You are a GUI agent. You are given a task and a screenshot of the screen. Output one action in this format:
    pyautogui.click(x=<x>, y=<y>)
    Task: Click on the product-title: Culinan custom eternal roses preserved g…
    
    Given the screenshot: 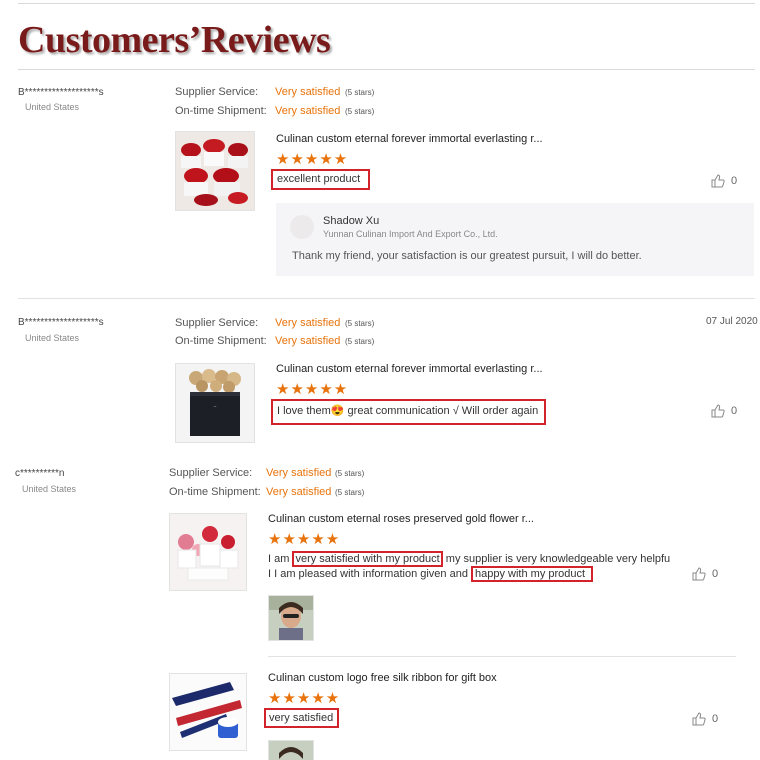 What is the action you would take?
    pyautogui.click(x=401, y=519)
    